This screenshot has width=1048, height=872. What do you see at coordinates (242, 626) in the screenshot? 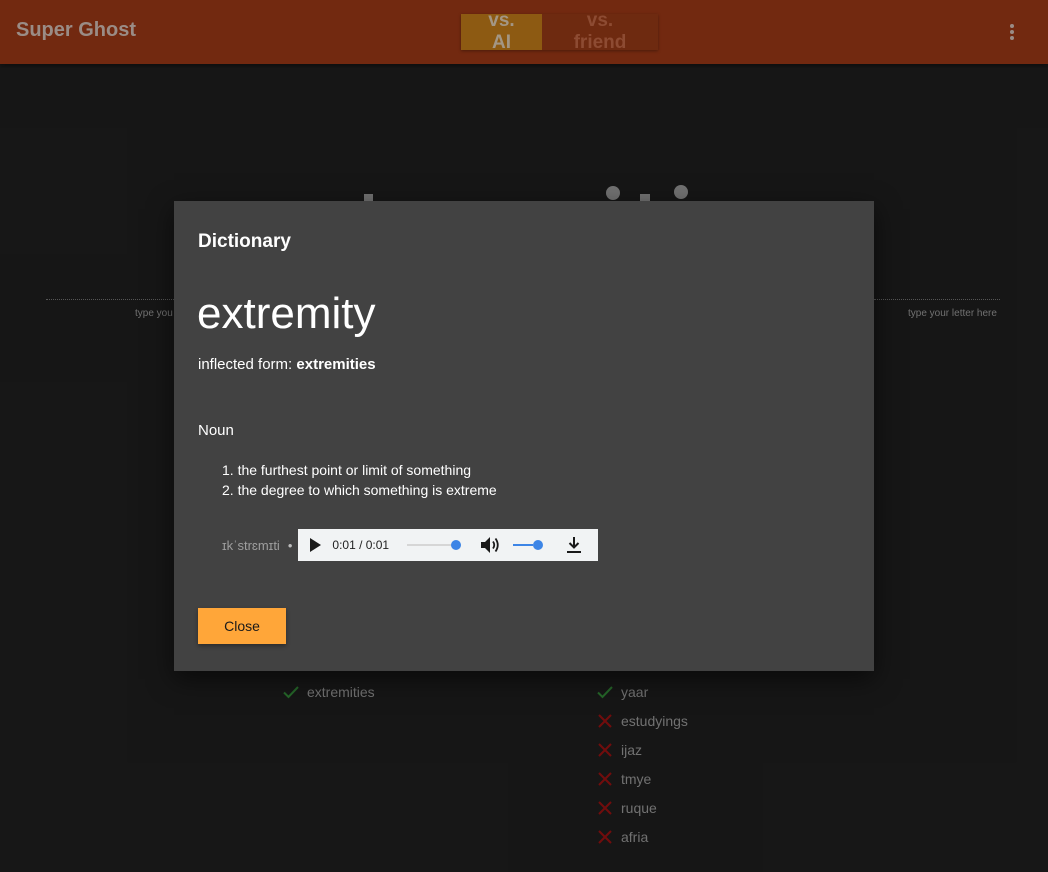
I see `close-button: Close` at bounding box center [242, 626].